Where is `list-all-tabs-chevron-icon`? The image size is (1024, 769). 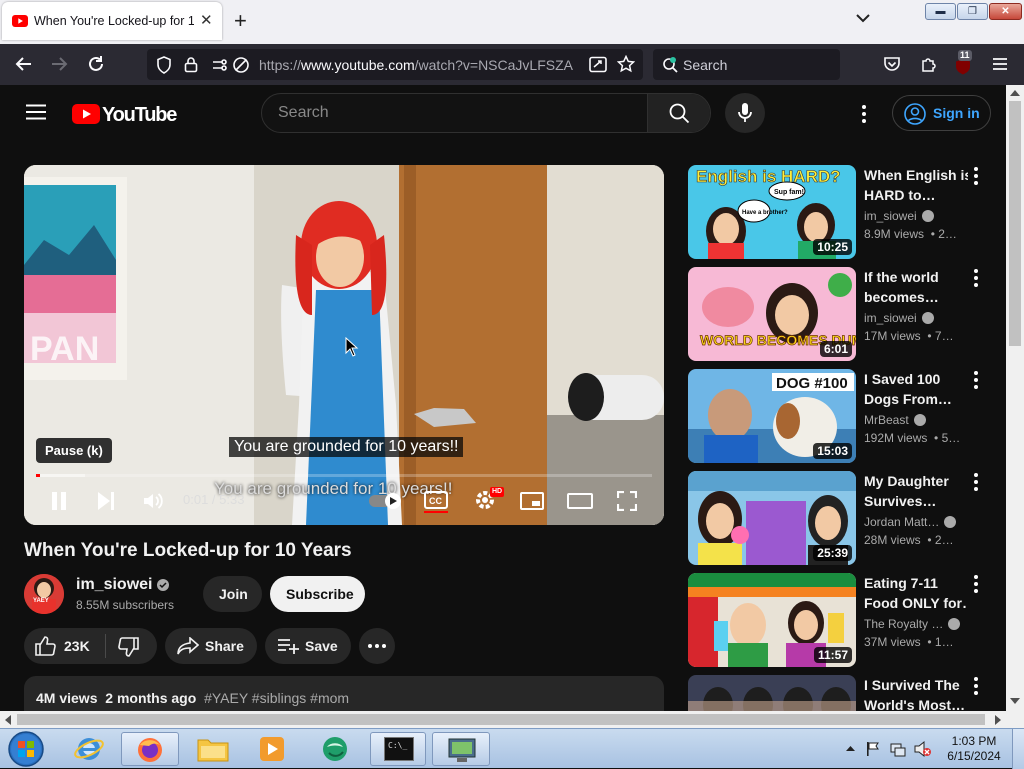 list-all-tabs-chevron-icon is located at coordinates (863, 18).